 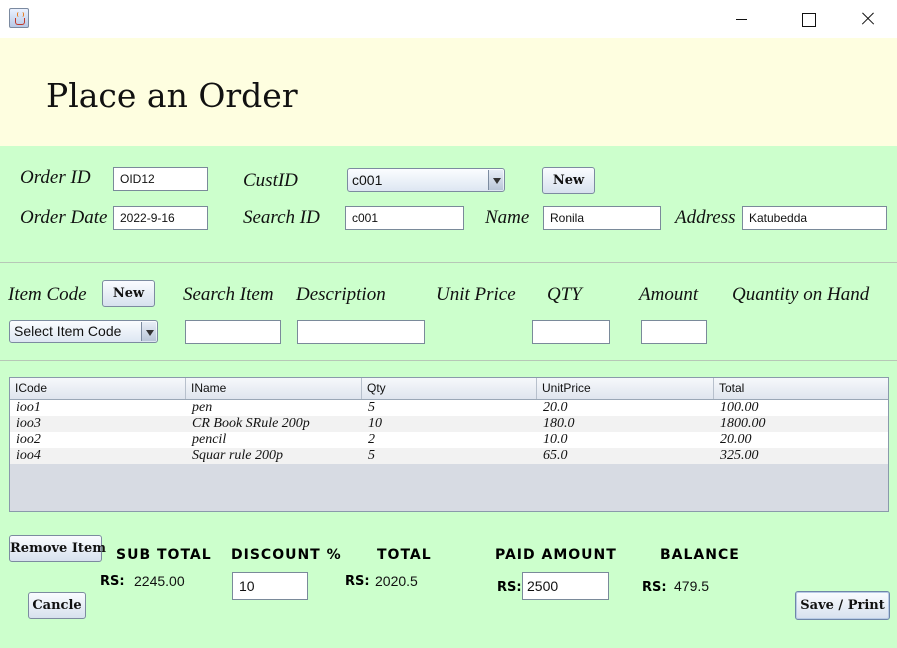 What do you see at coordinates (57, 605) in the screenshot?
I see `cancel-button: Cancle` at bounding box center [57, 605].